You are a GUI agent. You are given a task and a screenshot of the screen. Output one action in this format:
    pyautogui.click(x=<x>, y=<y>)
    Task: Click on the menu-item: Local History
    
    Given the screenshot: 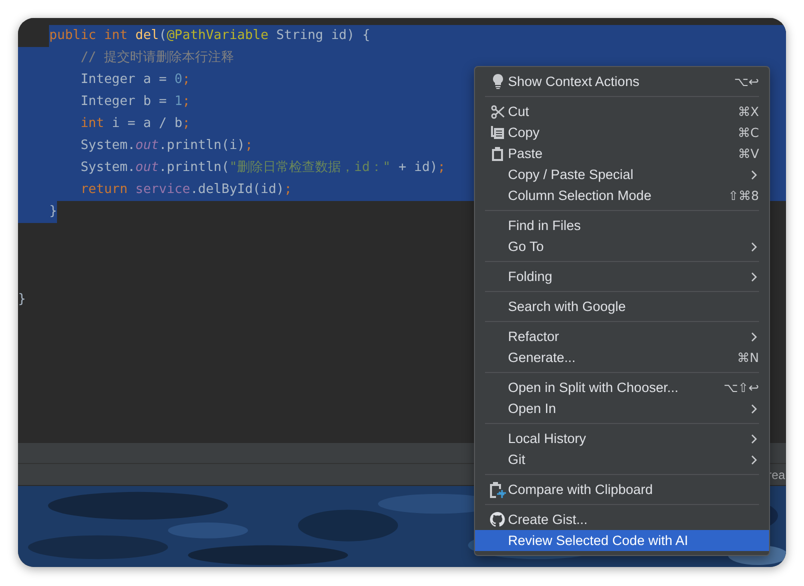 What is the action you would take?
    pyautogui.click(x=622, y=438)
    